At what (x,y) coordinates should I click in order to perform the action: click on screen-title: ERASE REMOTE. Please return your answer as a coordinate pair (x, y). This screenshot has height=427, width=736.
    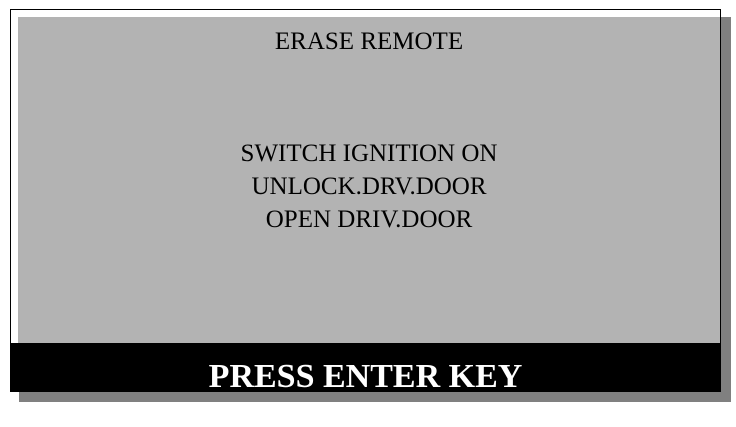
    Looking at the image, I should click on (369, 41).